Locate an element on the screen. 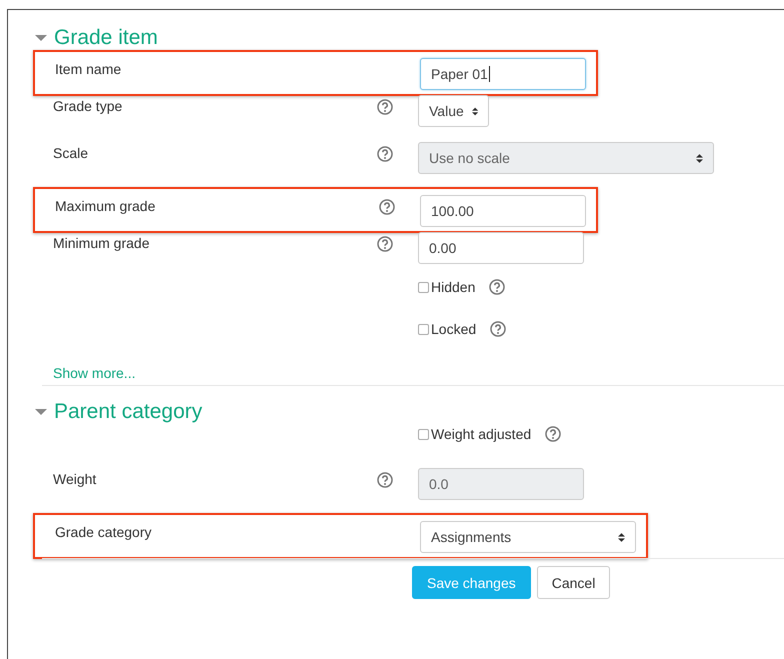 The image size is (784, 659). field-label: Scale is located at coordinates (70, 153).